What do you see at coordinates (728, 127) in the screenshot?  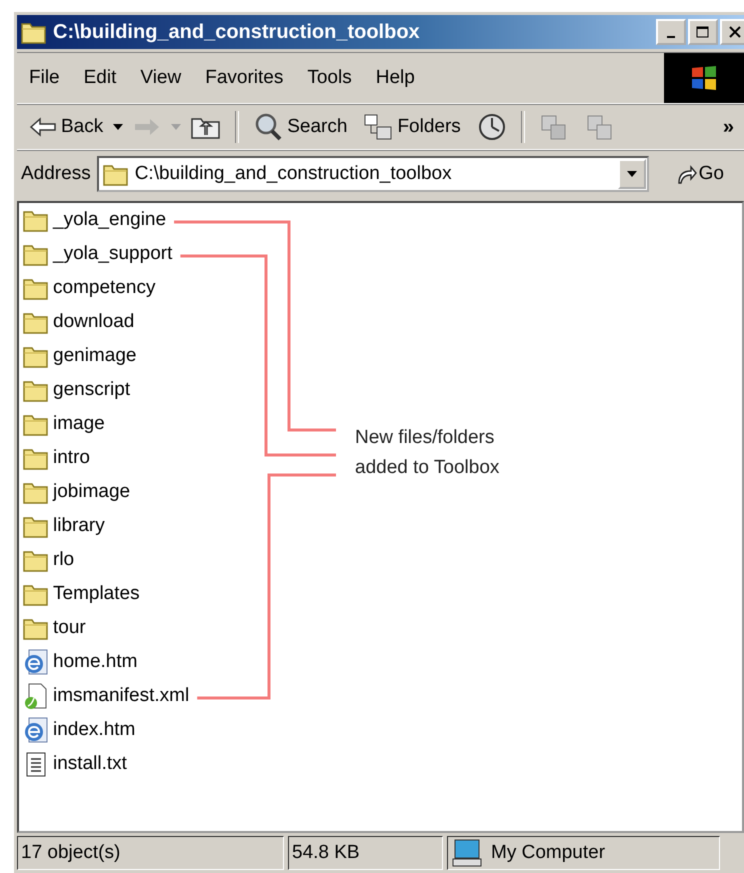 I see `more-tools-button: »` at bounding box center [728, 127].